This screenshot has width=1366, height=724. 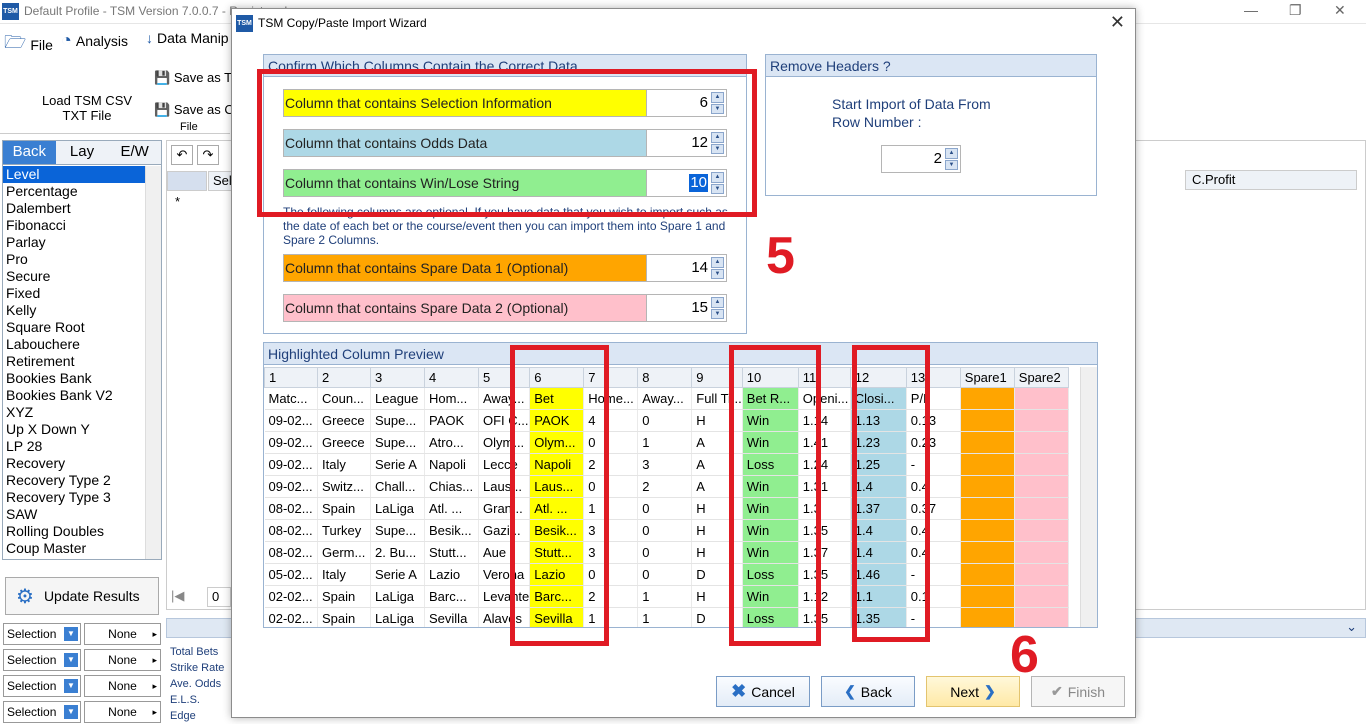 I want to click on menu-file: 🗁 File, so click(x=28, y=45).